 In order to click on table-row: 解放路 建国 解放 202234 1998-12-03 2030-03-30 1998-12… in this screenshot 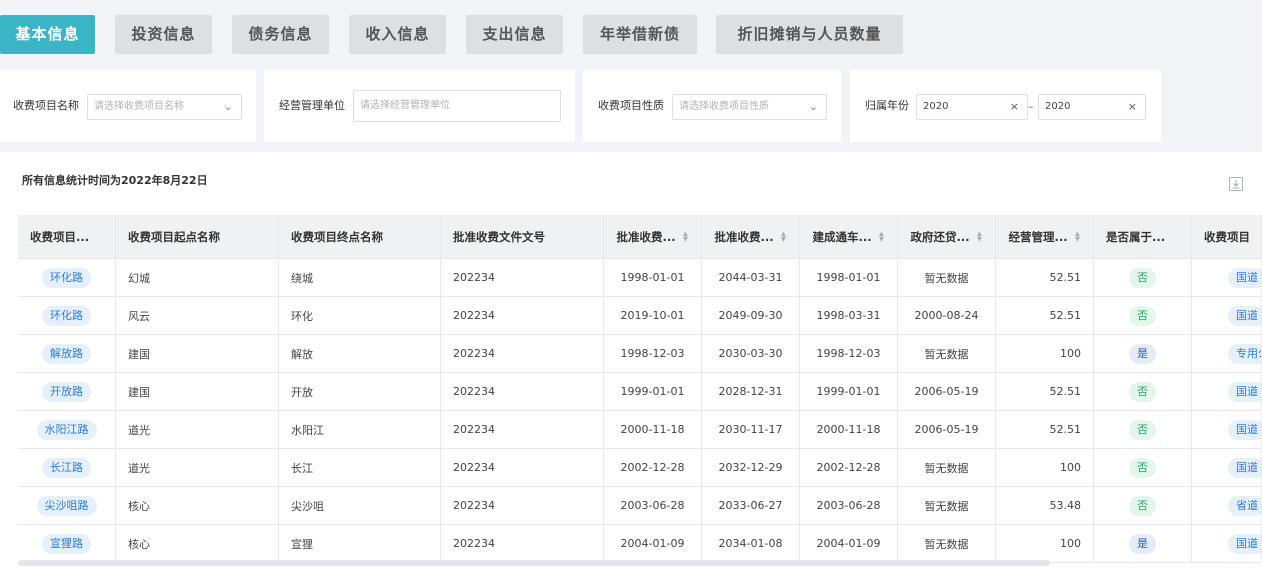, I will do `click(640, 354)`.